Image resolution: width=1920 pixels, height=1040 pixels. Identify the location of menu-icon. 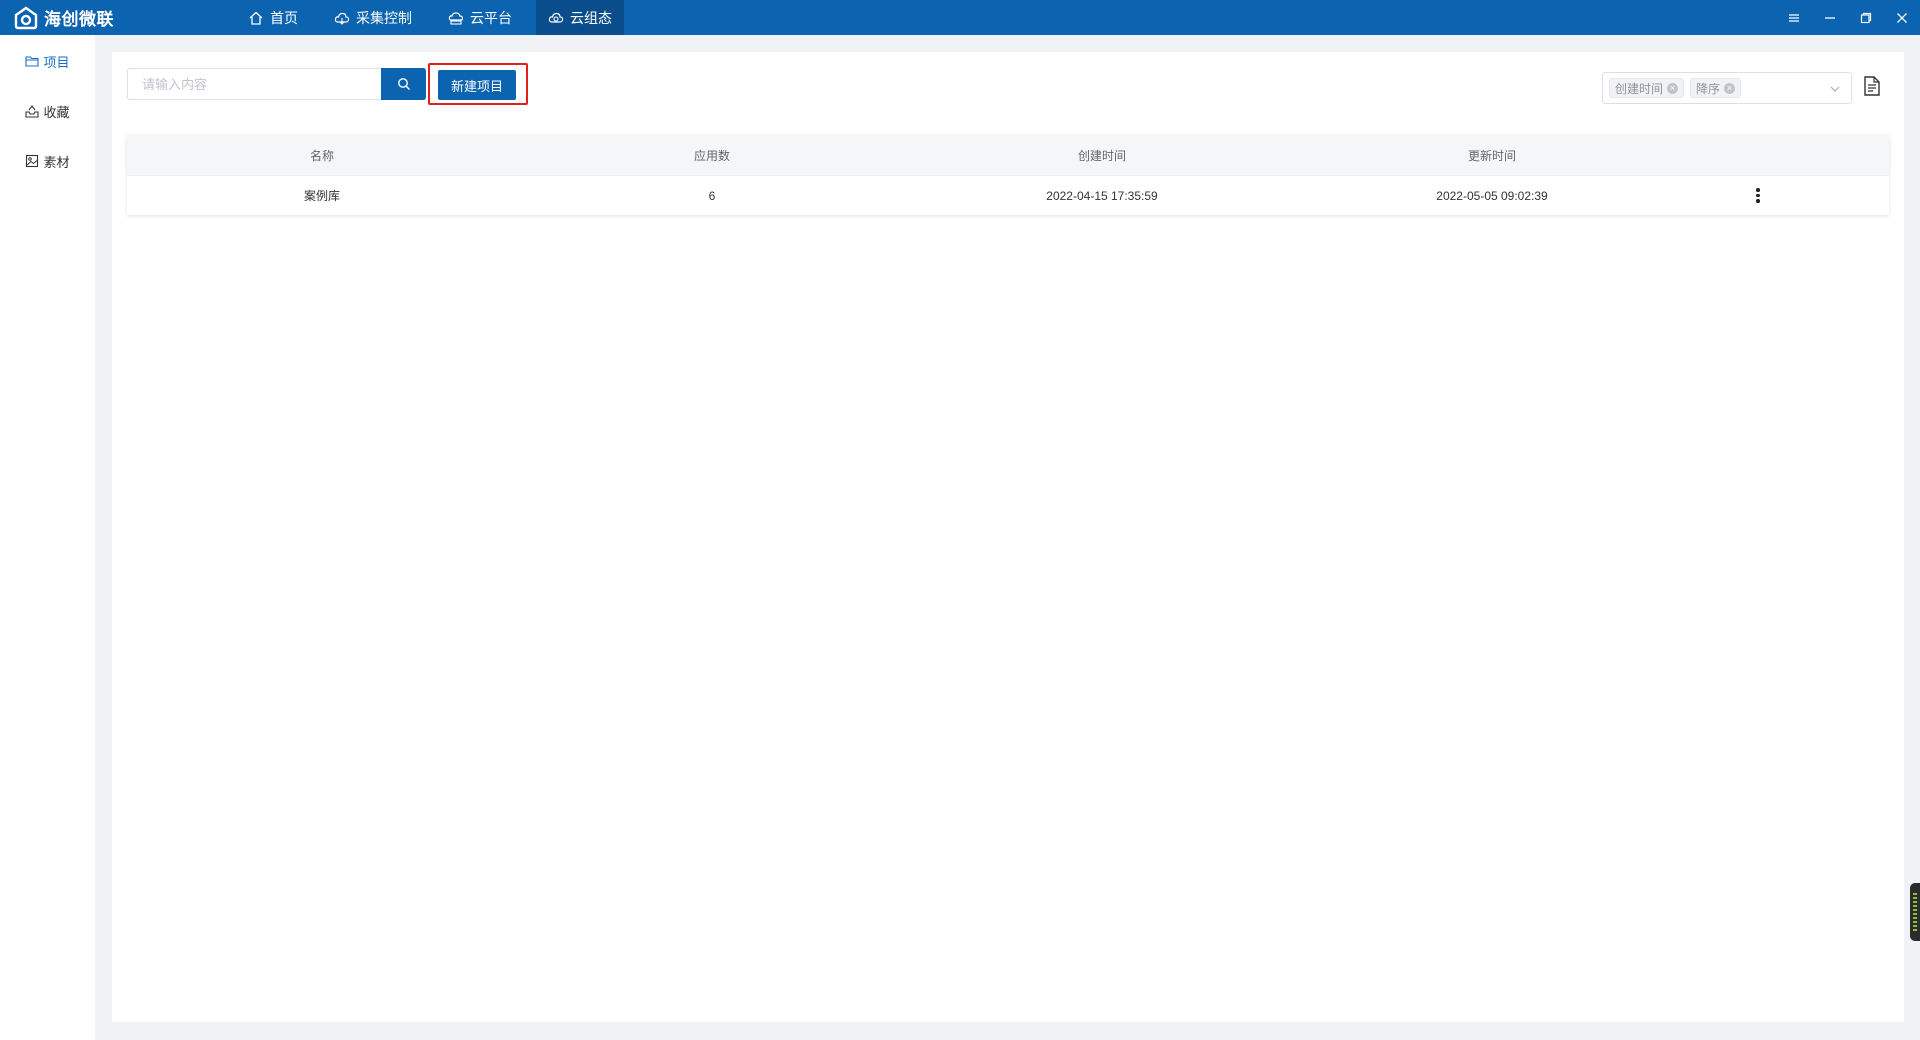
(1794, 17).